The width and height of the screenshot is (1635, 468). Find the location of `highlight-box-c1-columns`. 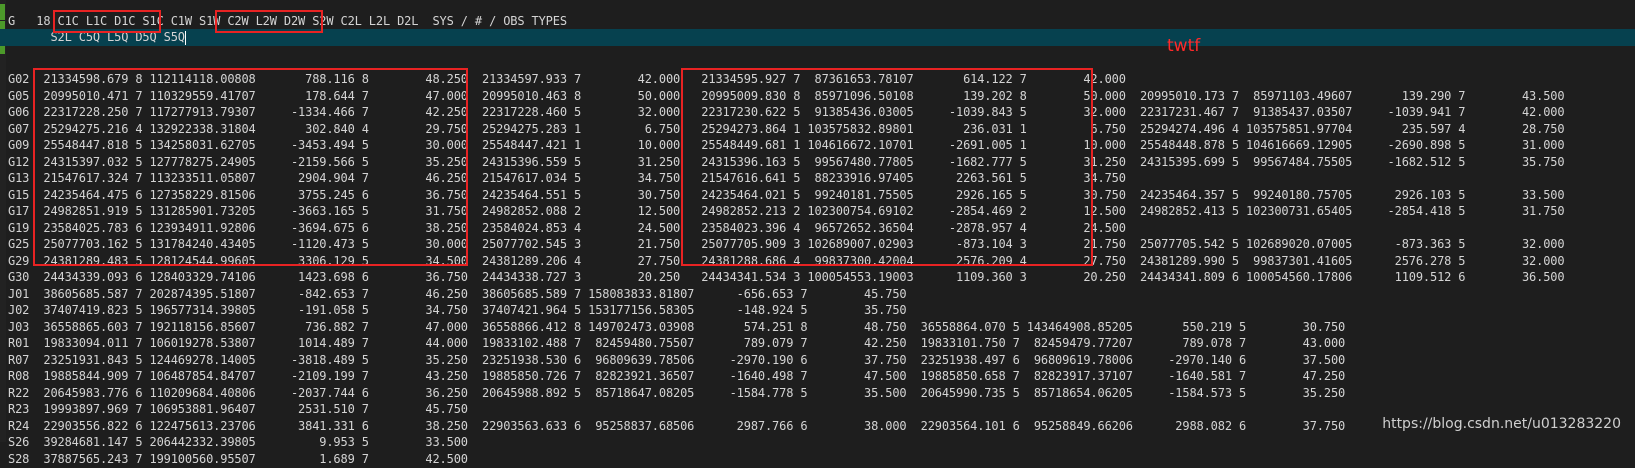

highlight-box-c1-columns is located at coordinates (250, 167).